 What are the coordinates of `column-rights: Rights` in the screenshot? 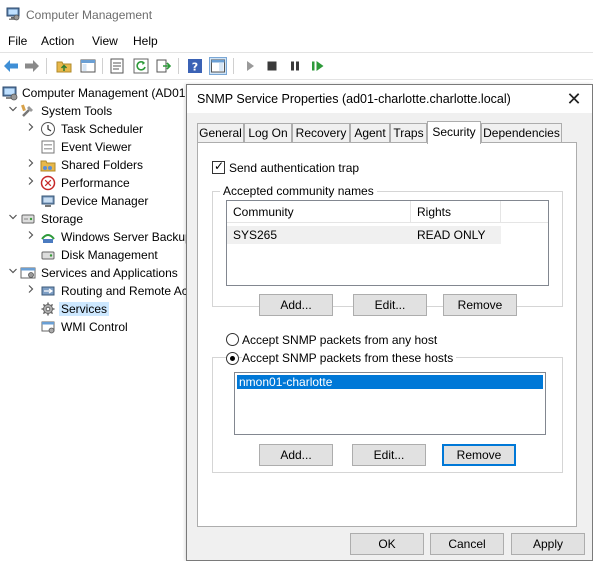 It's located at (456, 212).